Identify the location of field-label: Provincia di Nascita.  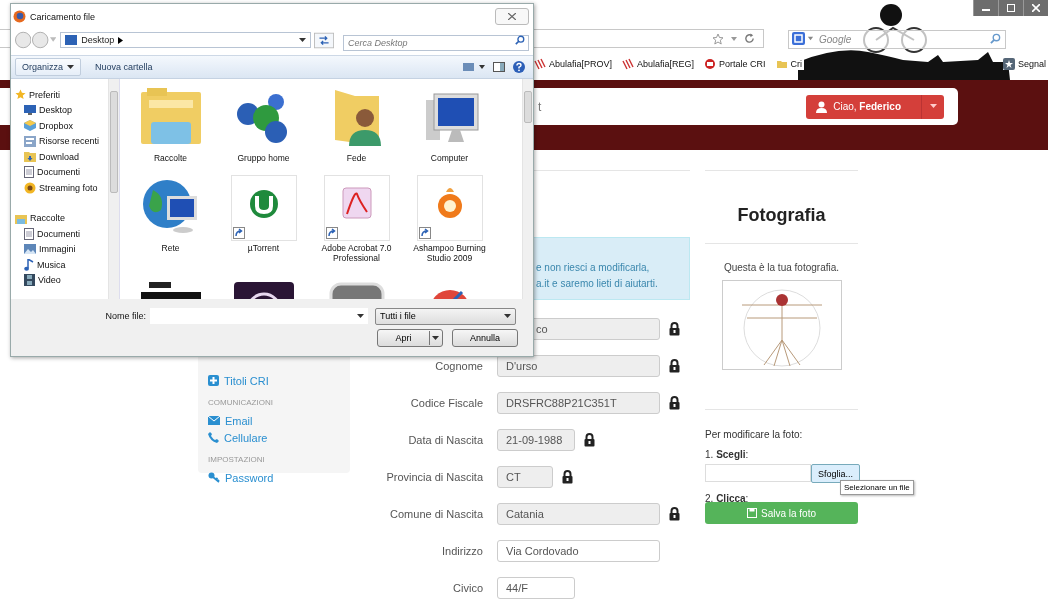
(434, 477).